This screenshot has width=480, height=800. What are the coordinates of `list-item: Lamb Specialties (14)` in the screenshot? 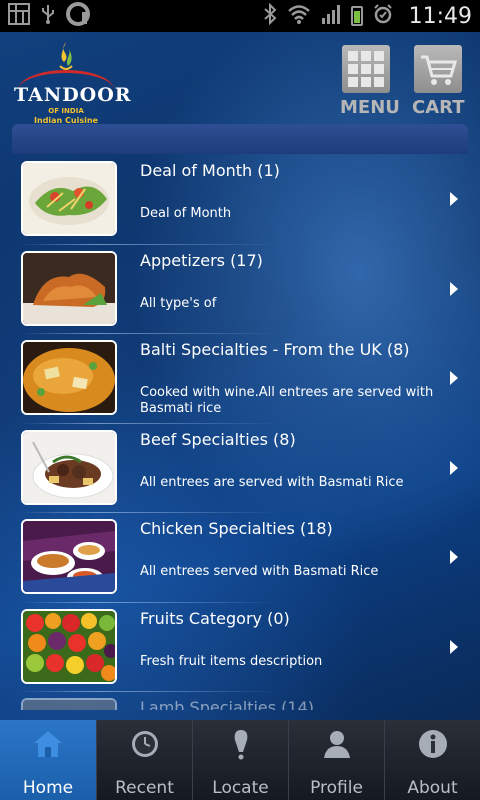 It's located at (240, 701).